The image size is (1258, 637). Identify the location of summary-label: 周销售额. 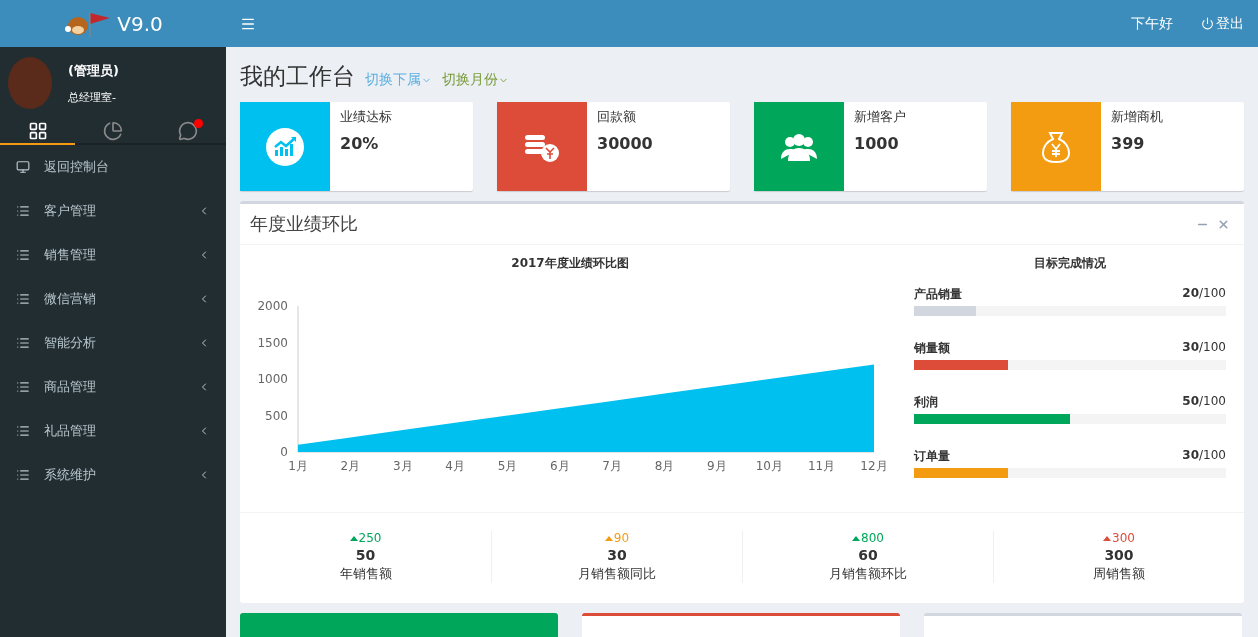
(1119, 574).